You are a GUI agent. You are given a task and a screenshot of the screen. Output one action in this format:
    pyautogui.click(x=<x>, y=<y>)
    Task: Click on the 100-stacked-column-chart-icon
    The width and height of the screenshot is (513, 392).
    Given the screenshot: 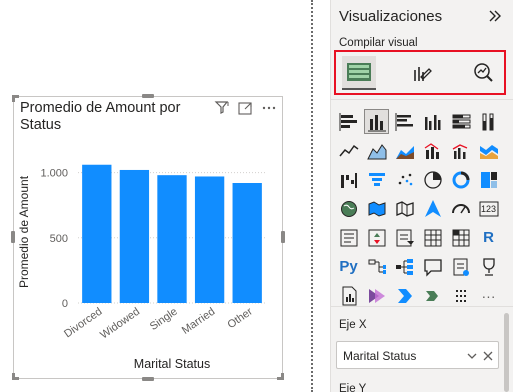 What is the action you would take?
    pyautogui.click(x=488, y=121)
    